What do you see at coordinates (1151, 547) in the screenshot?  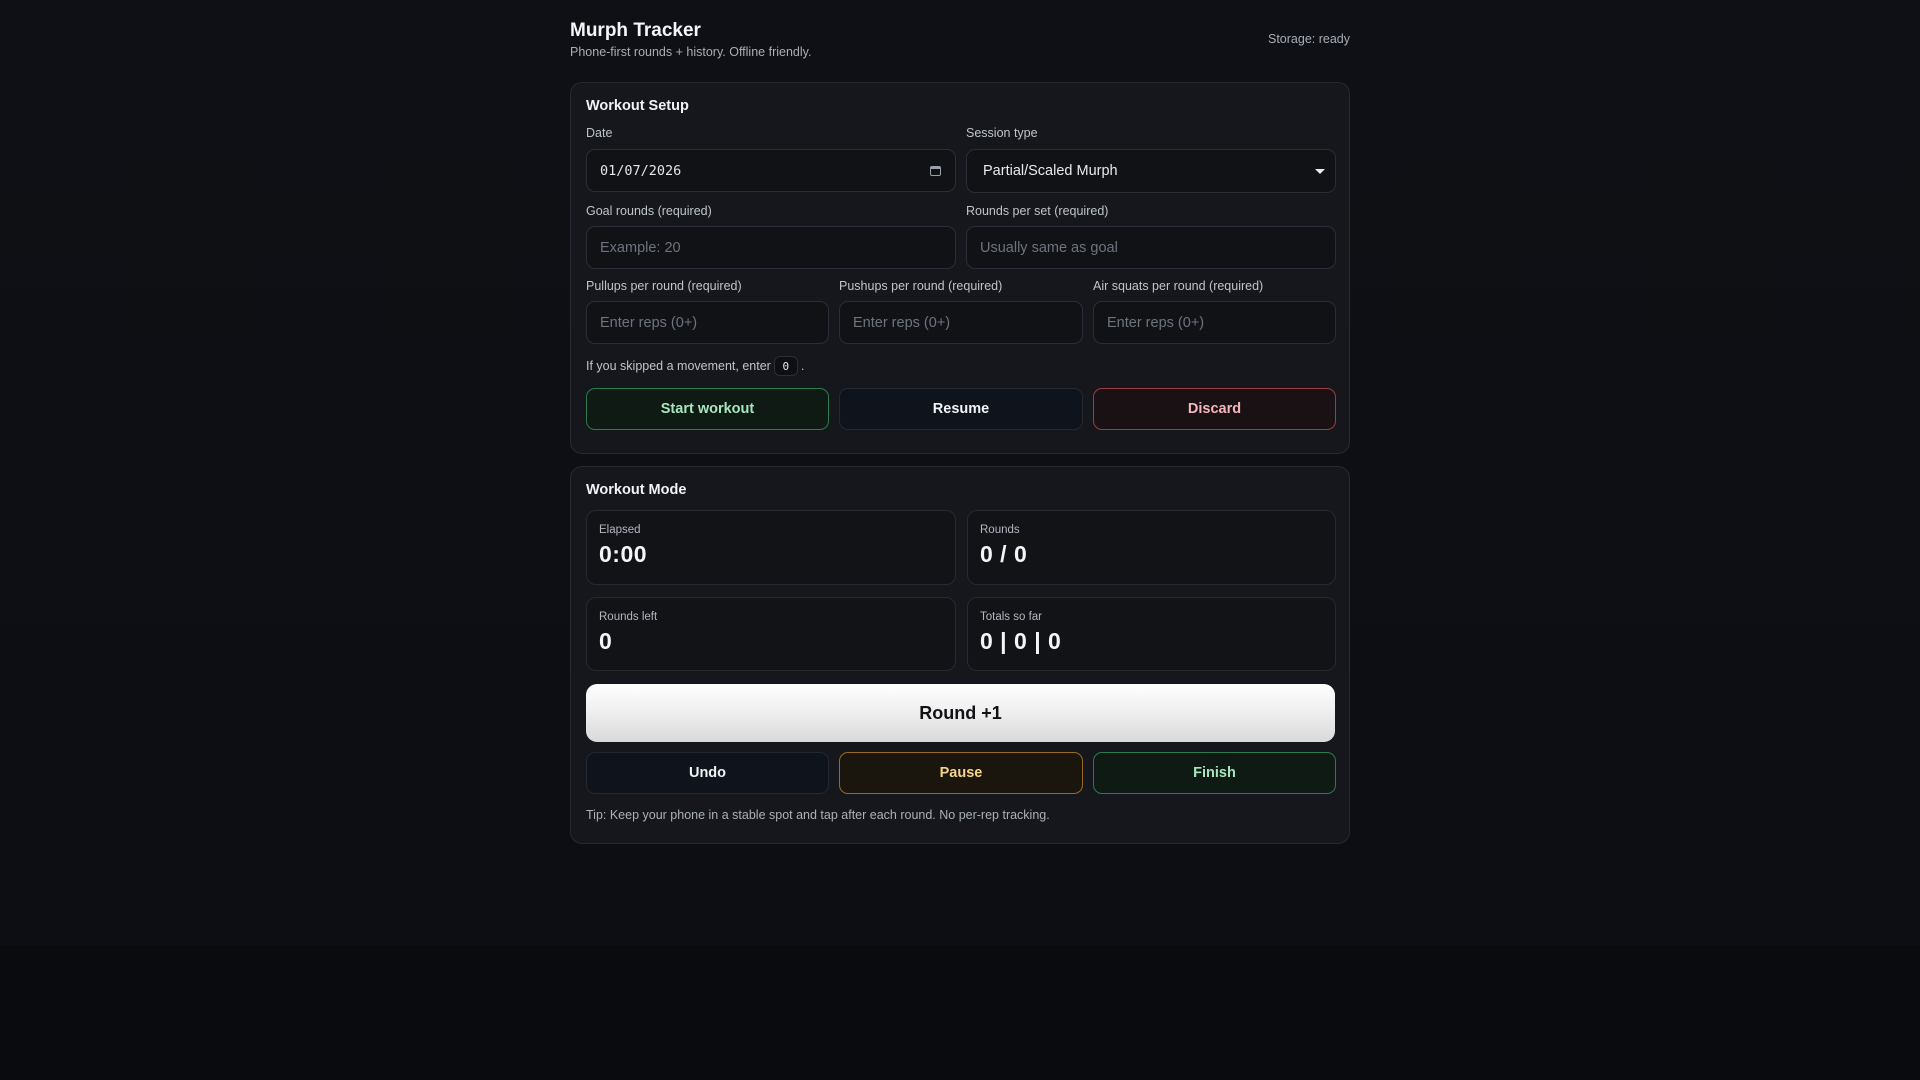 I see `rounds-stat: Rounds 0 / 0` at bounding box center [1151, 547].